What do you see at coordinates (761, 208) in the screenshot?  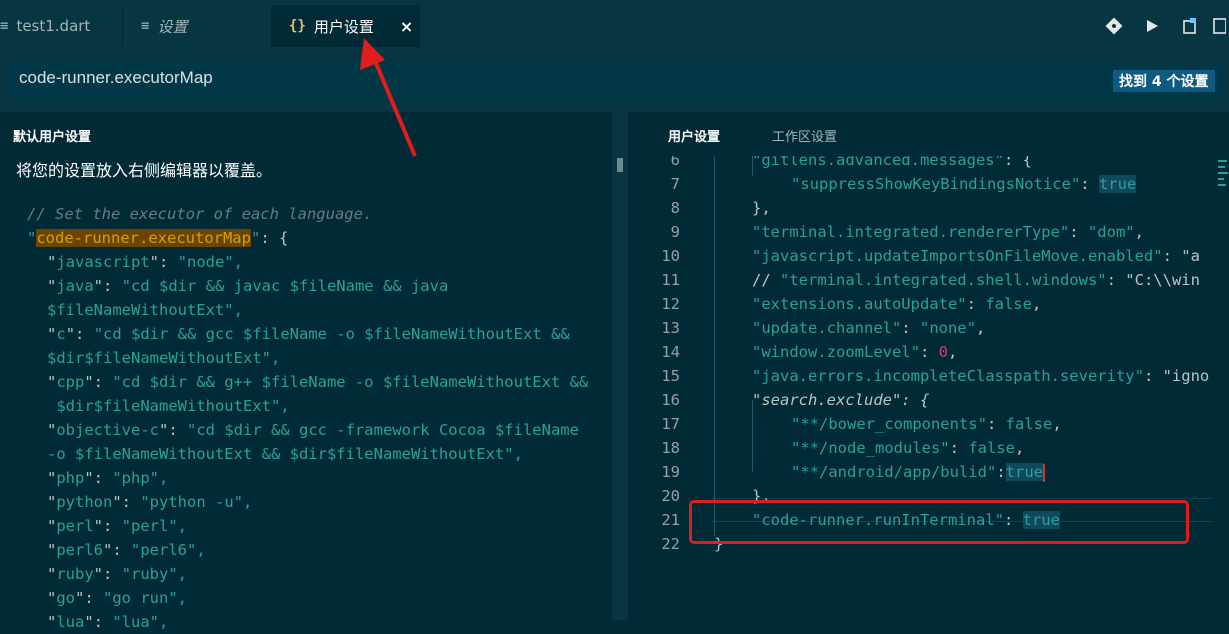 I see `code-line: },` at bounding box center [761, 208].